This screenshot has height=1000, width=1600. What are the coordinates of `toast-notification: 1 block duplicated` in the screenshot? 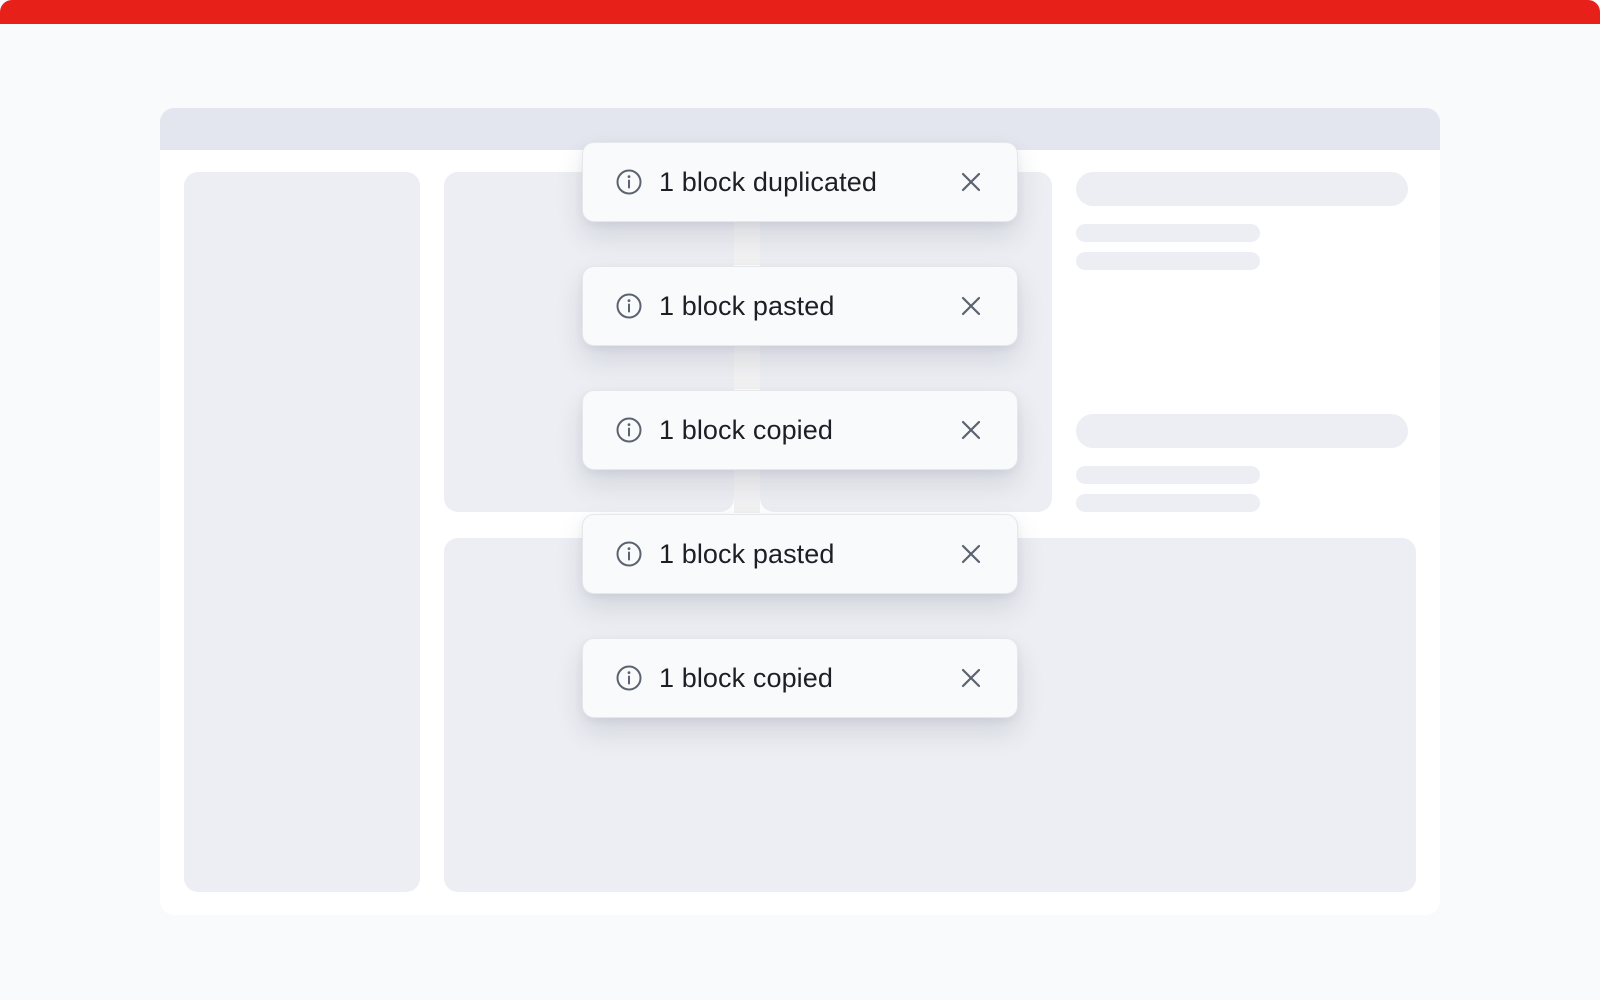 It's located at (800, 182).